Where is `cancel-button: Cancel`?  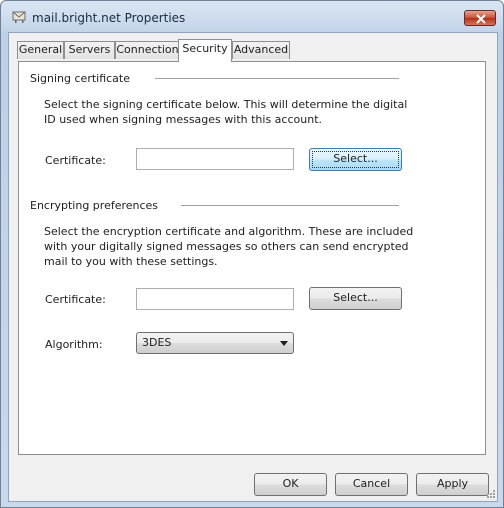
cancel-button: Cancel is located at coordinates (371, 484).